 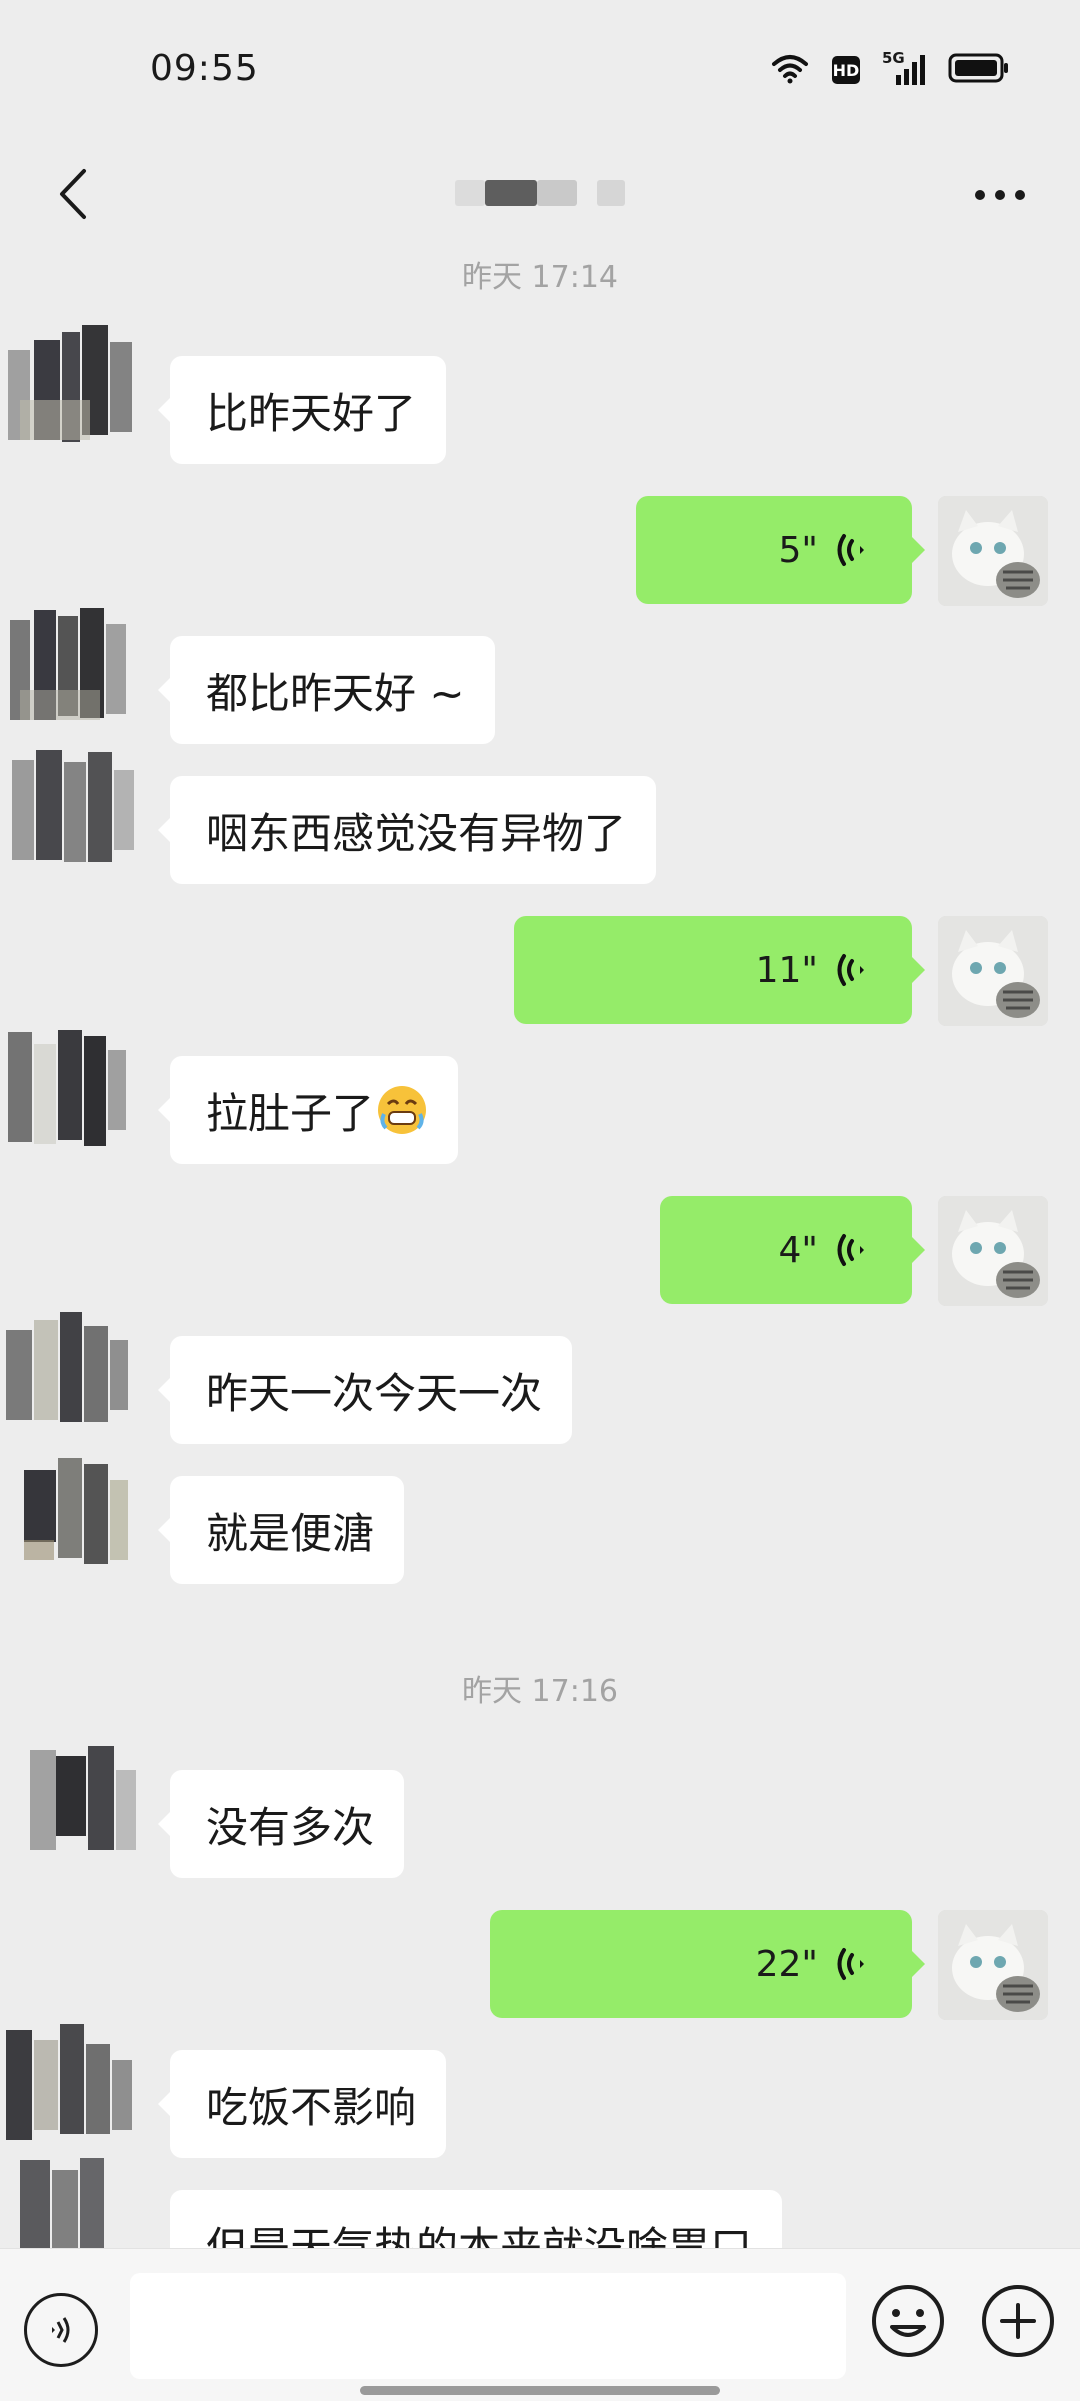 I want to click on message-bubble: 咽东西感觉没有异物了, so click(x=407, y=830).